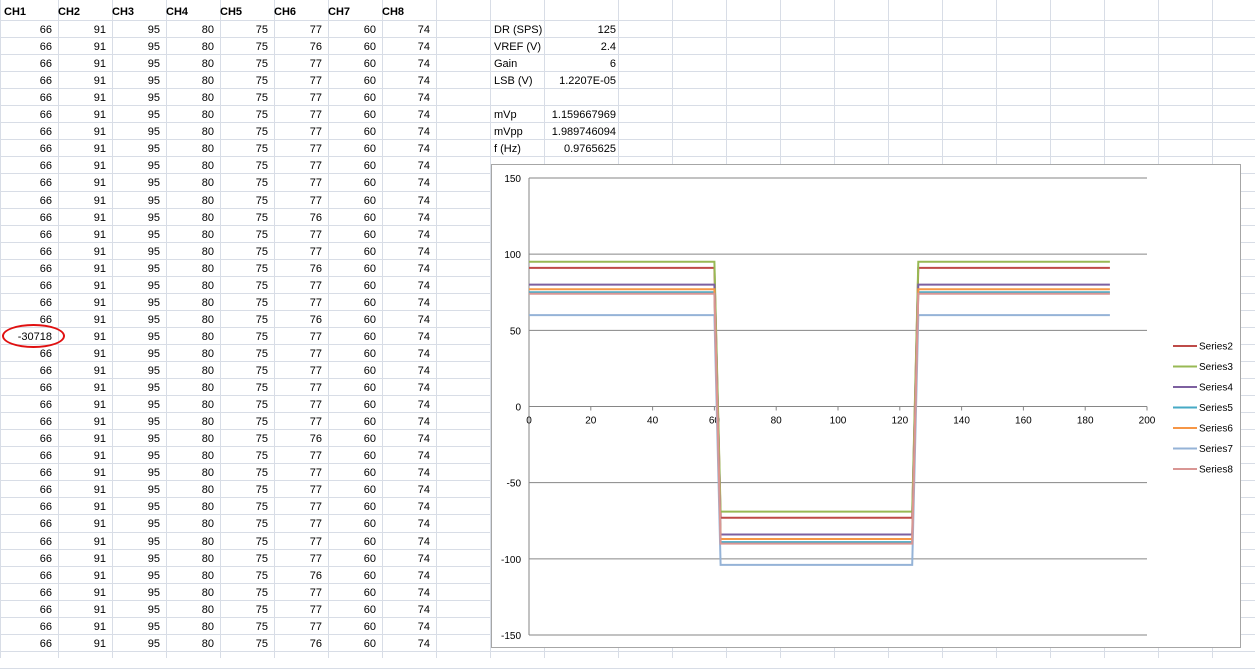 This screenshot has width=1255, height=669. I want to click on column-header: CH3, so click(137, 12).